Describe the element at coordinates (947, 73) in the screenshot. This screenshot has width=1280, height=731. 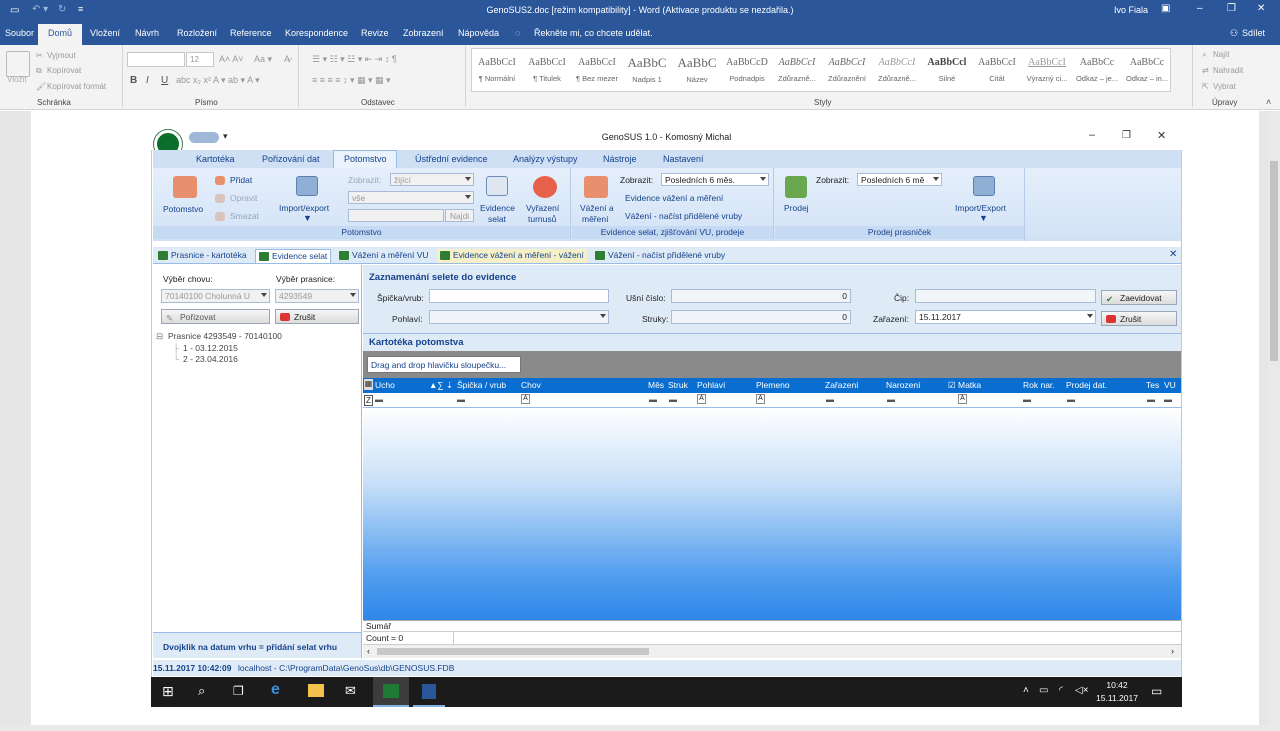
I see `style-silne: AaBbCcl Silné` at that location.